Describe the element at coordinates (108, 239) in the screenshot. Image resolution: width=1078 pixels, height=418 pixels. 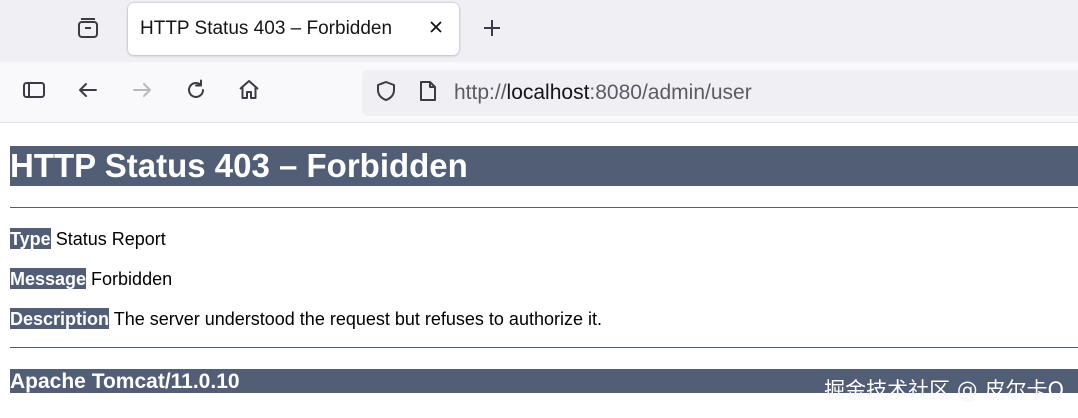
I see `type-value: Status Report` at that location.